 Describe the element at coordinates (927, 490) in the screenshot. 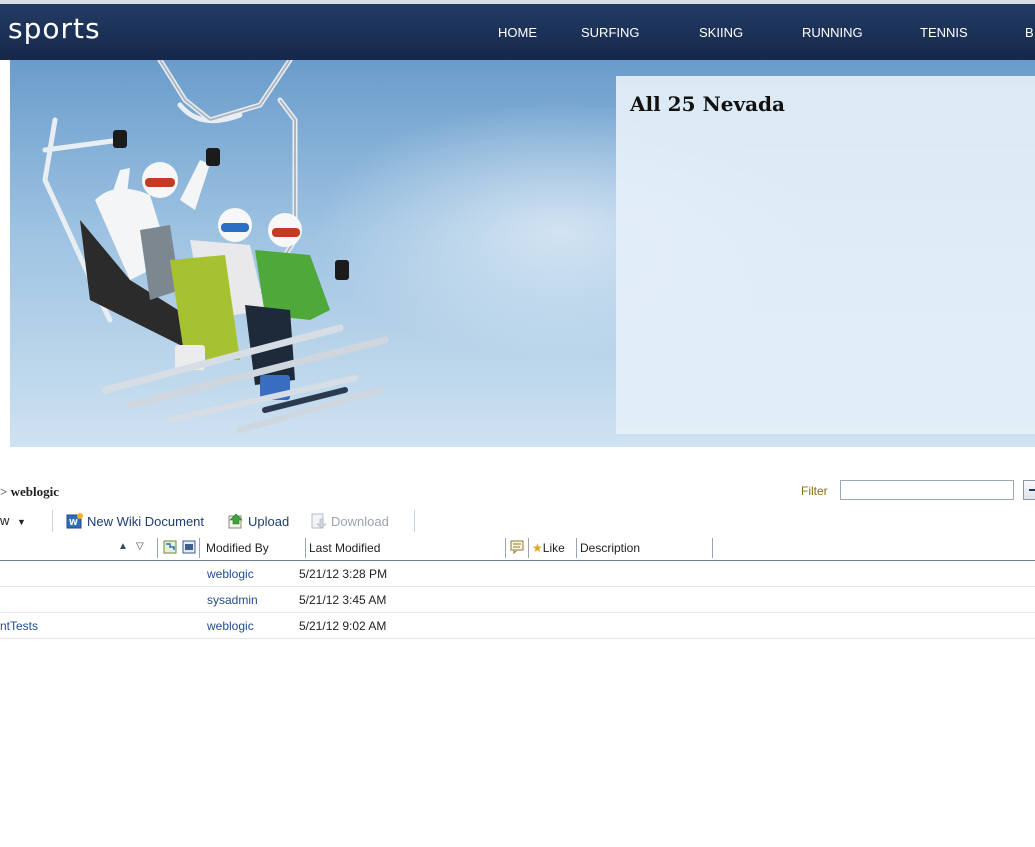

I see `filter-input` at that location.